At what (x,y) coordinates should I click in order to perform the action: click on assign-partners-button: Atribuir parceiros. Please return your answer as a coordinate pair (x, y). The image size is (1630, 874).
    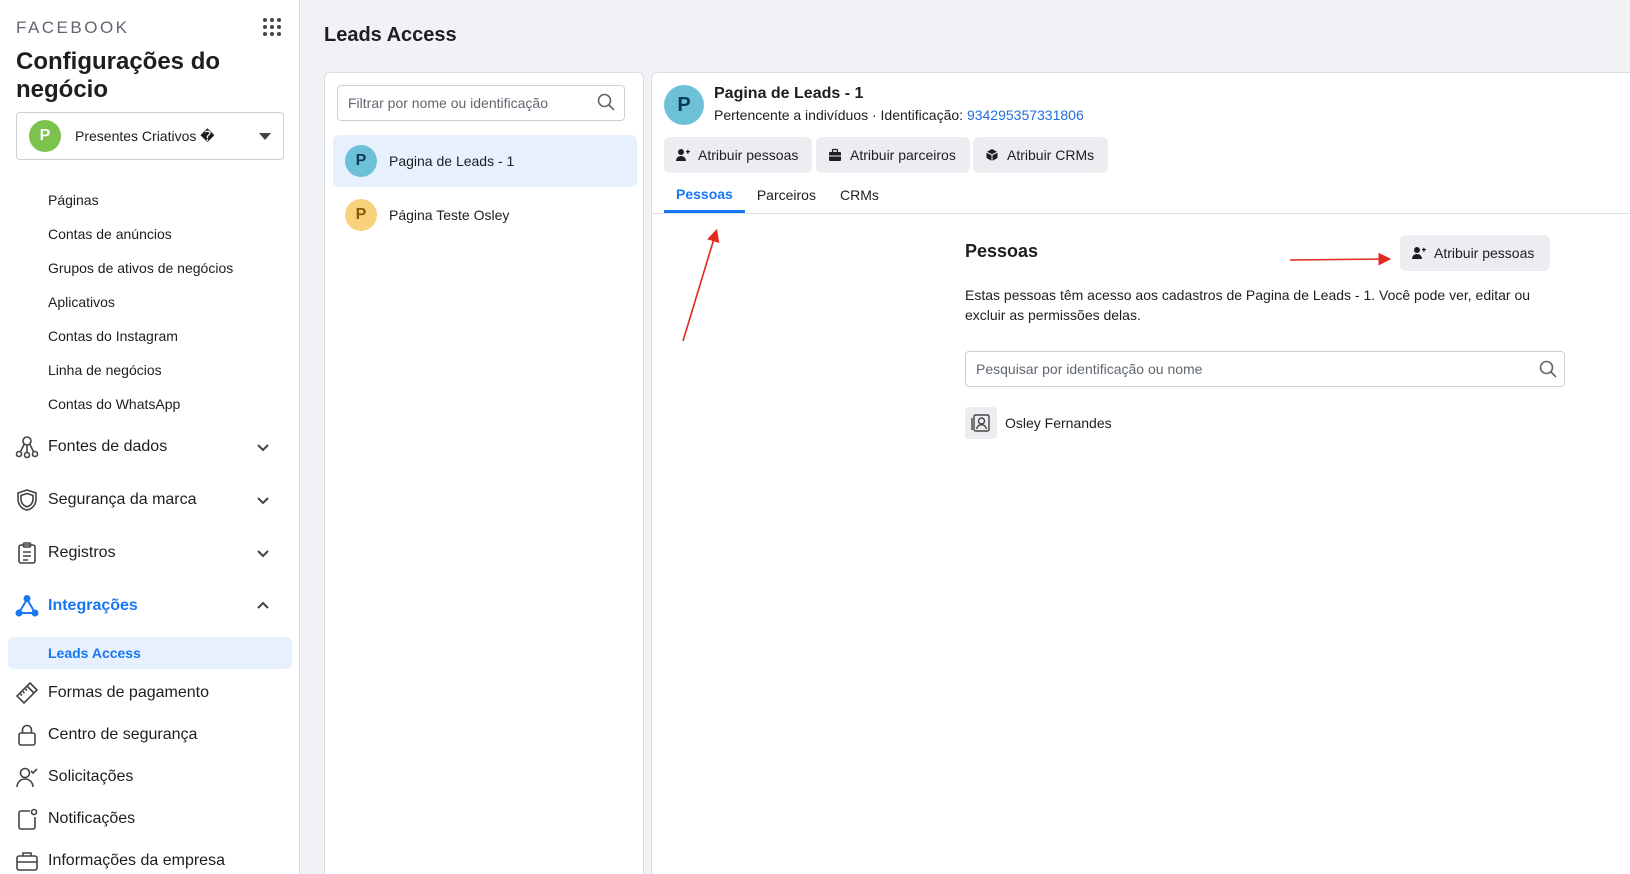
    Looking at the image, I should click on (893, 155).